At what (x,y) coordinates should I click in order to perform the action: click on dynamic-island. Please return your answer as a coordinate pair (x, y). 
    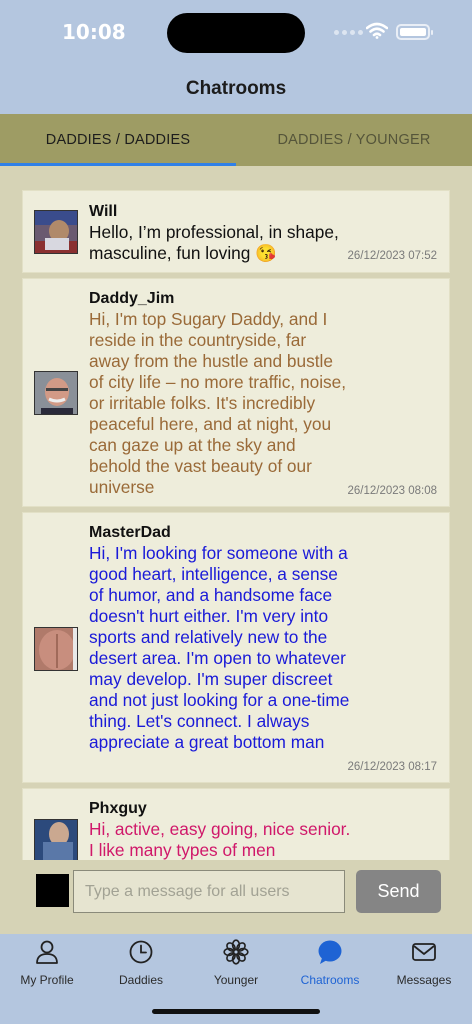
    Looking at the image, I should click on (236, 33).